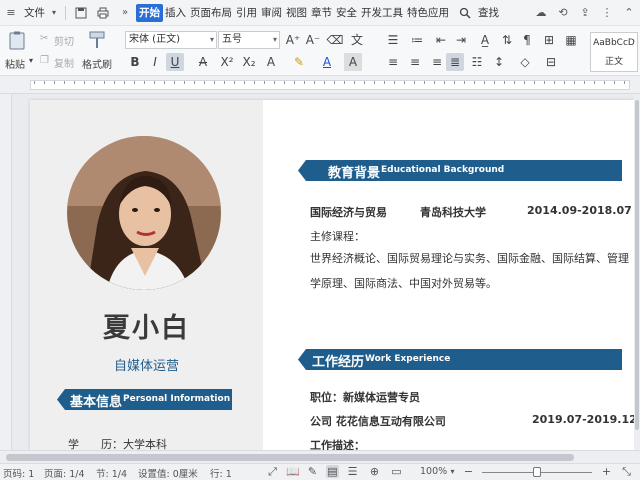 This screenshot has height=480, width=640. I want to click on vertical-ruler, so click(6, 272).